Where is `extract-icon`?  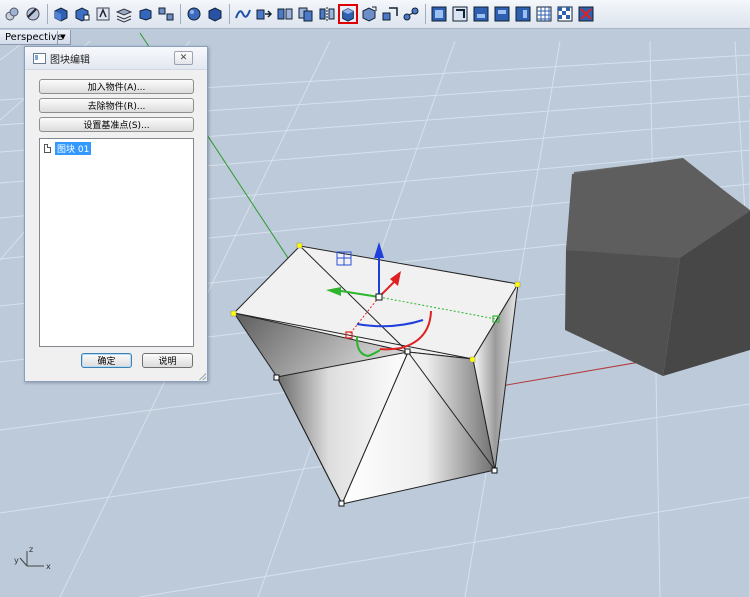
extract-icon is located at coordinates (369, 14).